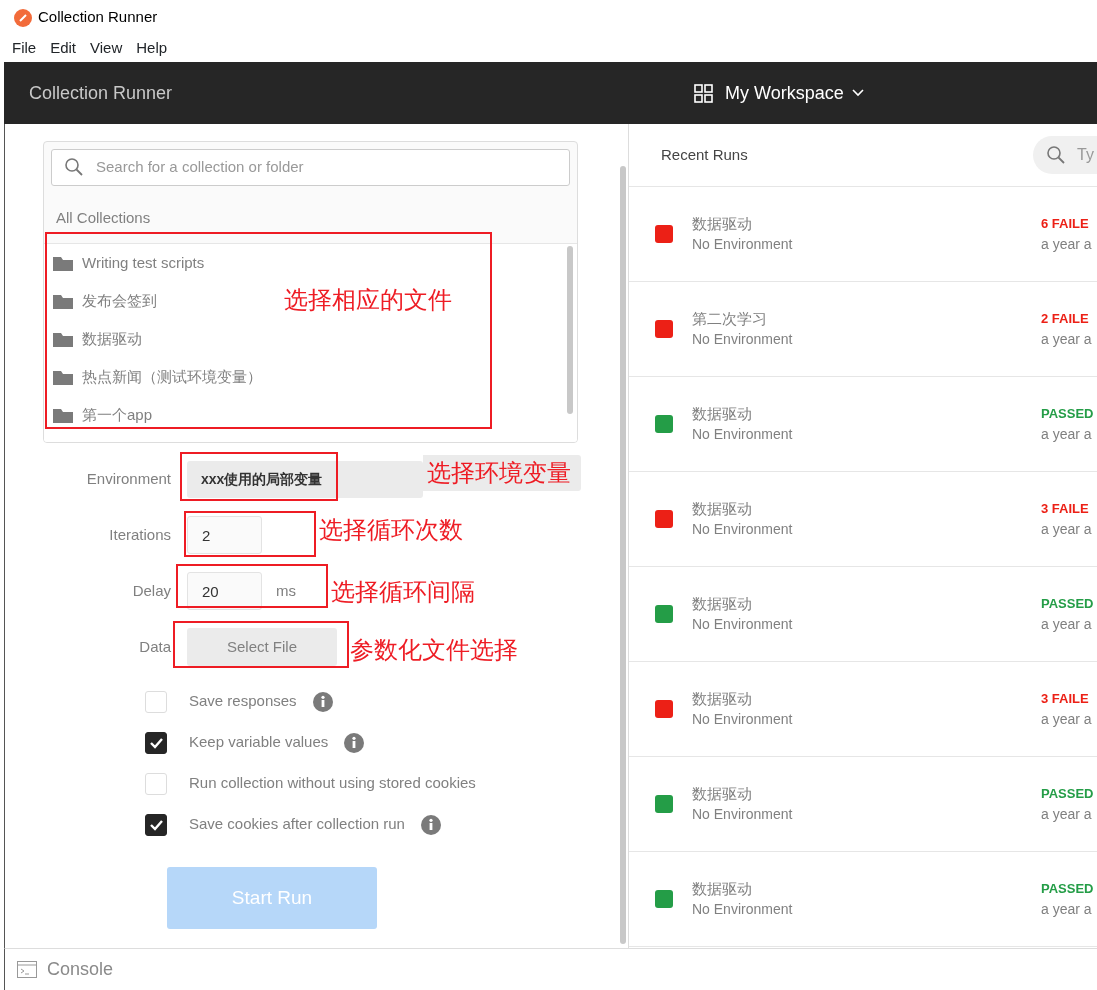 The width and height of the screenshot is (1097, 990). I want to click on annotation-text: 选择循环间隔, so click(403, 592).